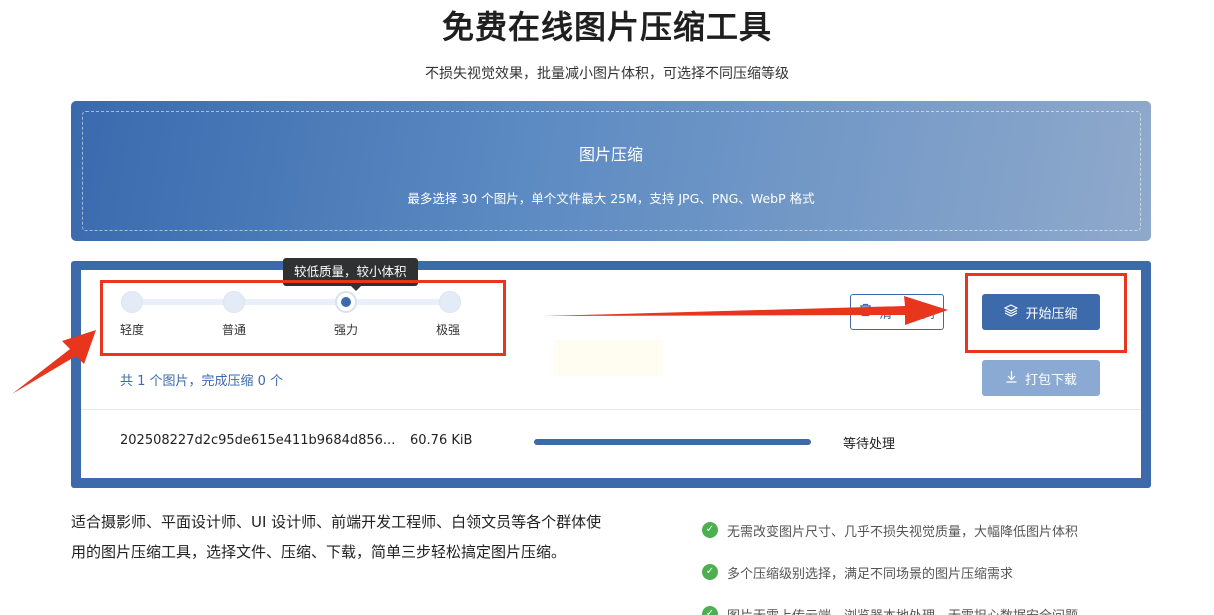 This screenshot has height=615, width=1214. Describe the element at coordinates (942, 604) in the screenshot. I see `feature-item: ✓ 图片无需上传云端，浏览器本地处理，无需担心数据安全问题` at that location.